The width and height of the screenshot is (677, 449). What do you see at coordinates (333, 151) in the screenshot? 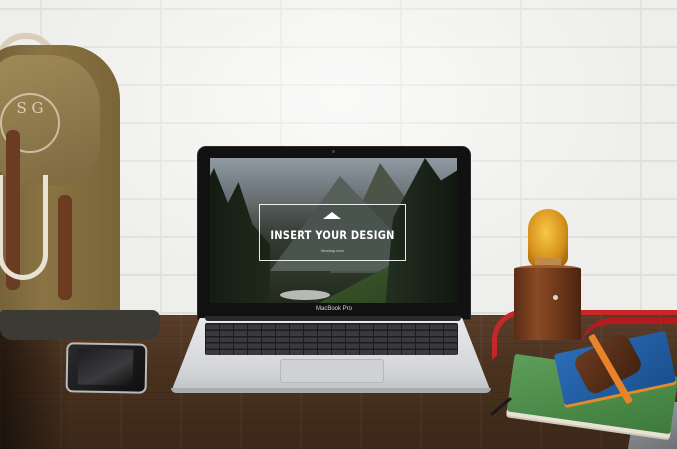
I see `webcam-icon` at bounding box center [333, 151].